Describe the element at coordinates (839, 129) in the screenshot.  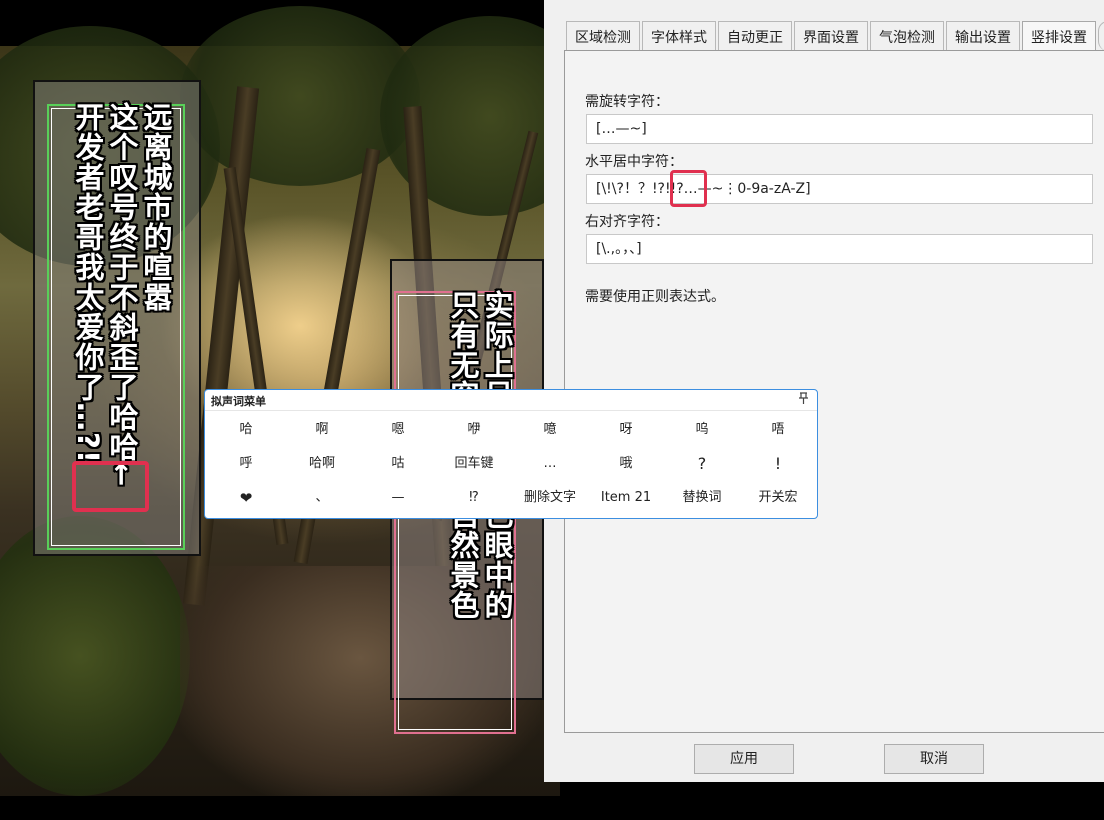
I see `rotate-chars-input: […—~]` at that location.